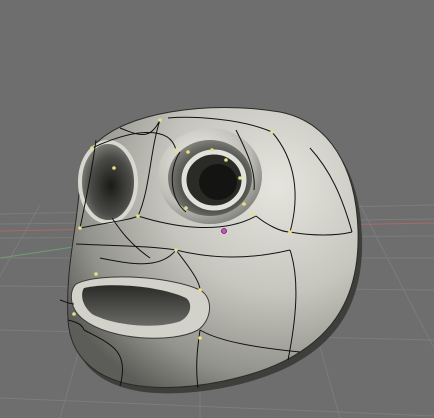  I want to click on right-eye-pupil, so click(218, 182).